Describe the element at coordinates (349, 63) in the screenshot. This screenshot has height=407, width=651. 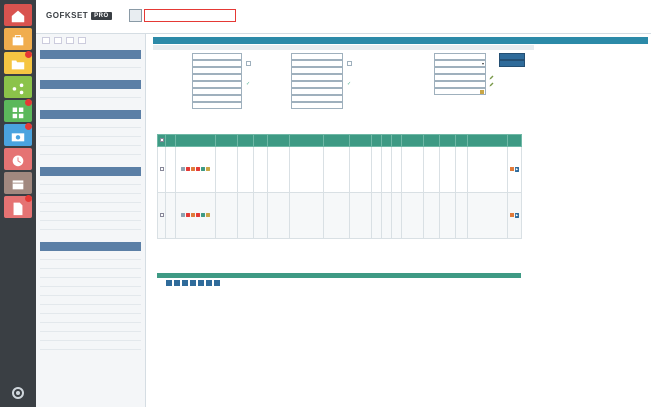
I see `form-checkbox` at that location.